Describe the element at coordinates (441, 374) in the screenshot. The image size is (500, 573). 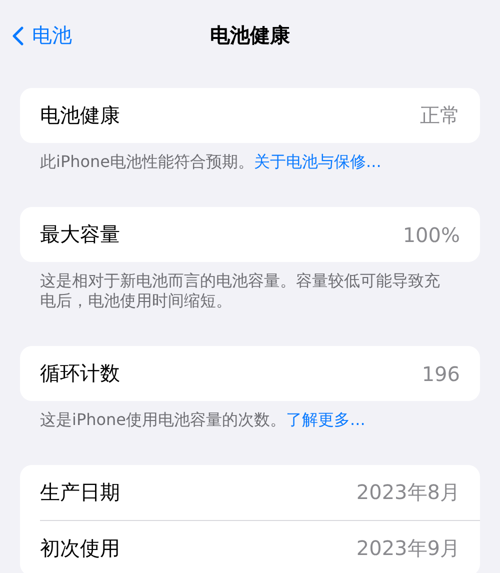
I see `row-value: 196` at that location.